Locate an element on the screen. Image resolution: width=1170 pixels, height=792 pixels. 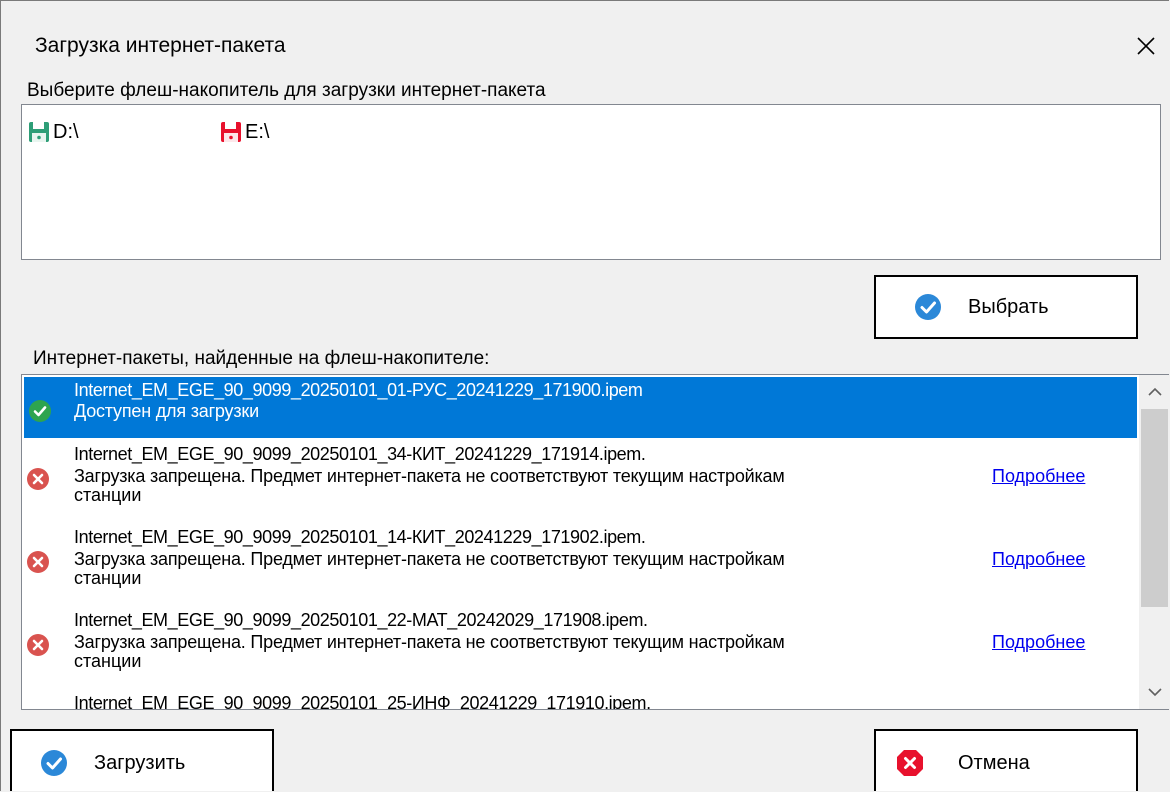
scrollbar-thumb is located at coordinates (1154, 508).